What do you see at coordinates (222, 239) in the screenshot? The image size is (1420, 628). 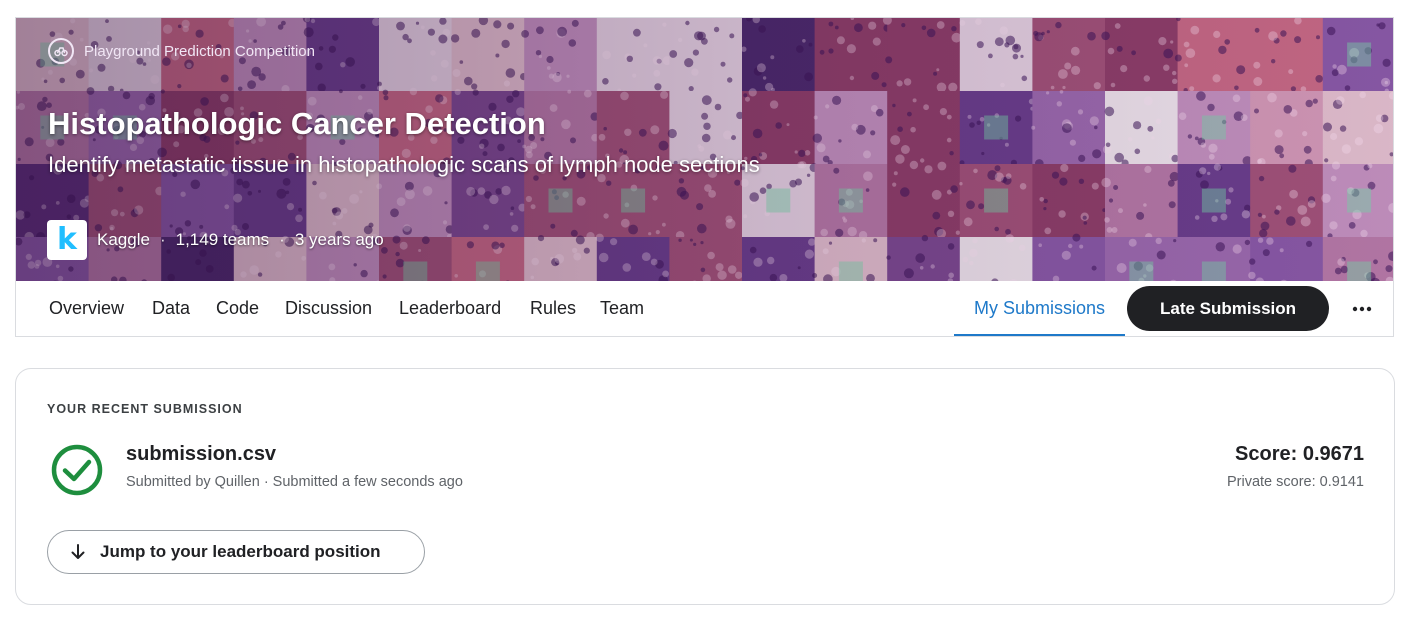 I see `team-count: 1,149 teams` at bounding box center [222, 239].